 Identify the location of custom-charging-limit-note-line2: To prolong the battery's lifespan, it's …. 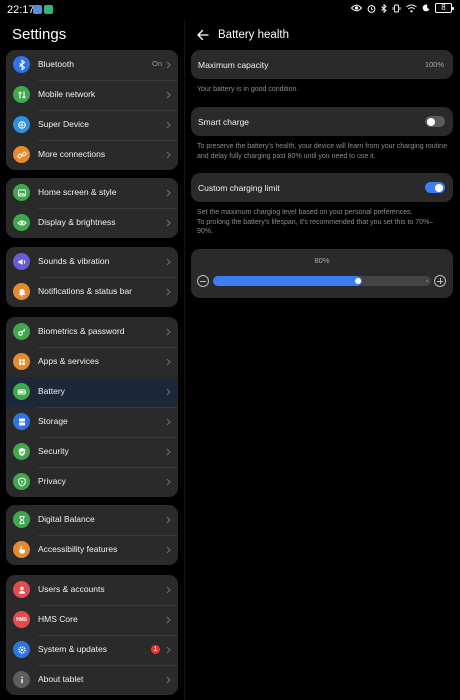
(315, 227).